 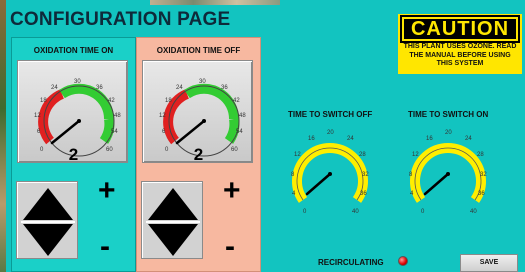 What do you see at coordinates (489, 263) in the screenshot?
I see `save-button: SAVE` at bounding box center [489, 263].